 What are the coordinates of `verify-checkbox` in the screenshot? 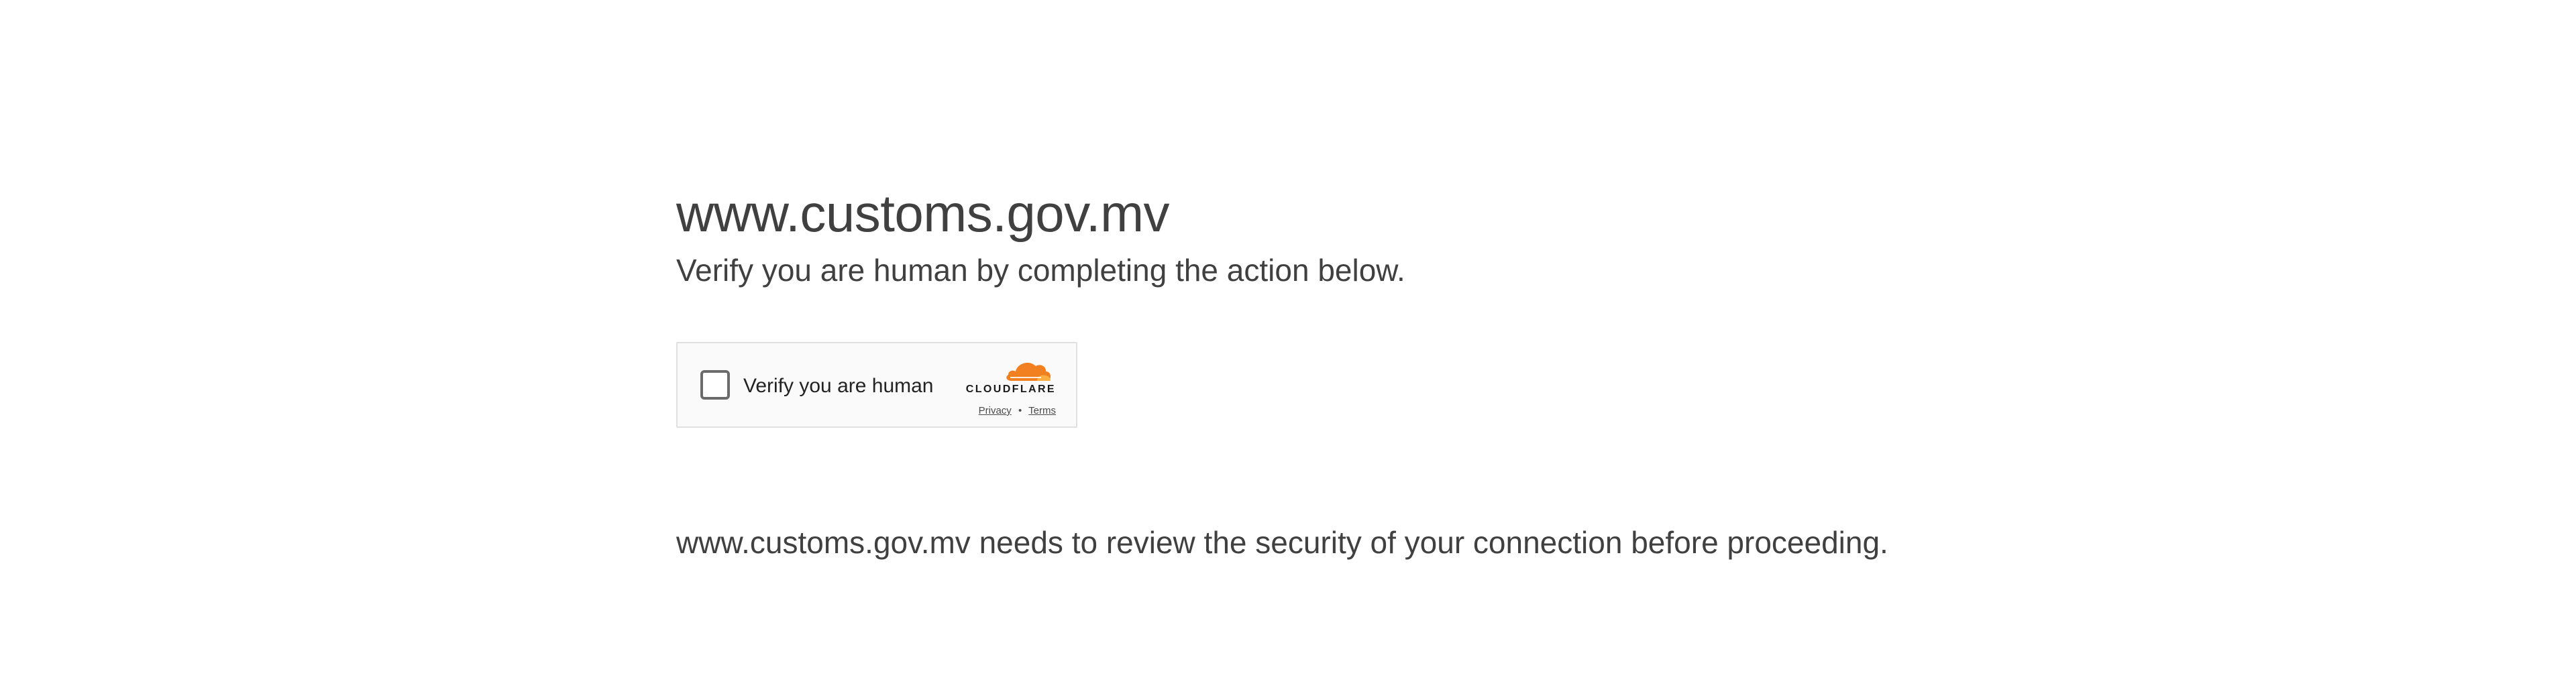 It's located at (715, 385).